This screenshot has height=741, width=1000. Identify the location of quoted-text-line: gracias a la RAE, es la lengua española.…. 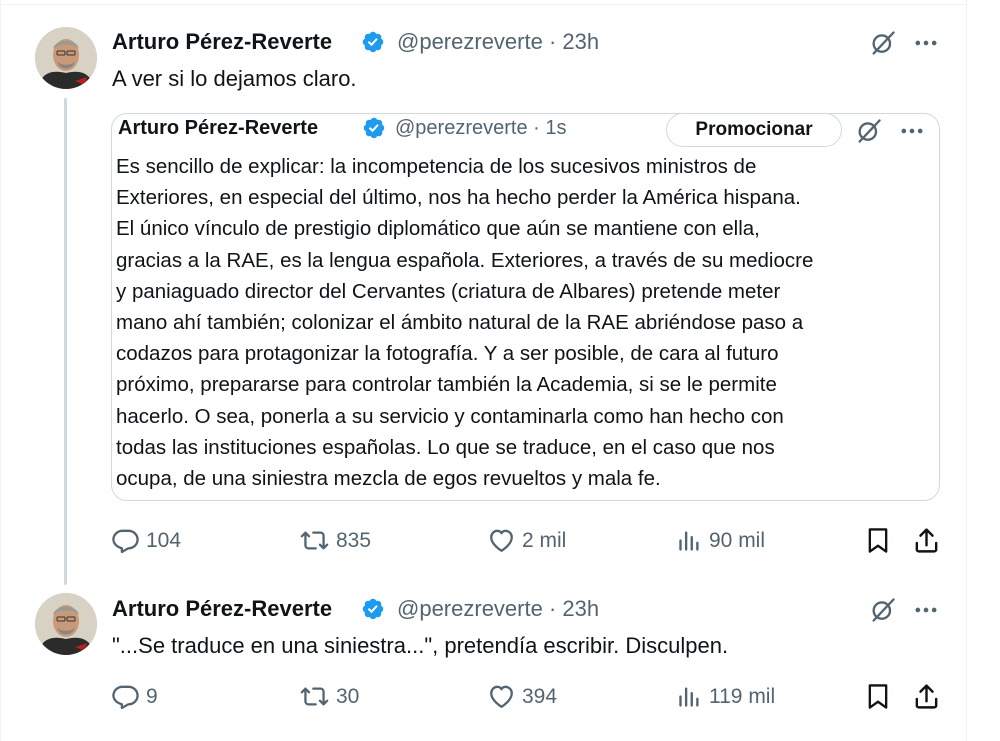
(465, 260).